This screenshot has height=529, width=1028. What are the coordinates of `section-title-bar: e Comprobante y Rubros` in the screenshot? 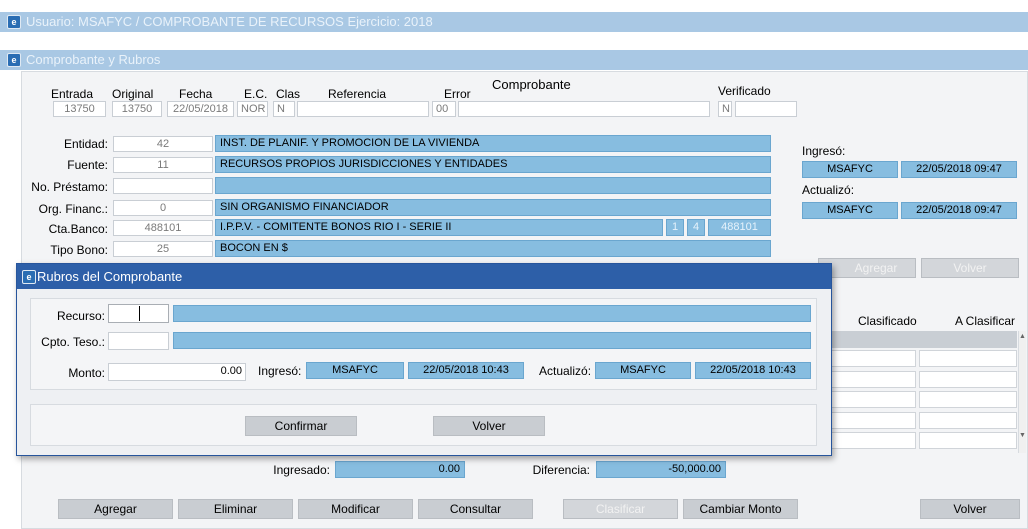 It's located at (514, 60).